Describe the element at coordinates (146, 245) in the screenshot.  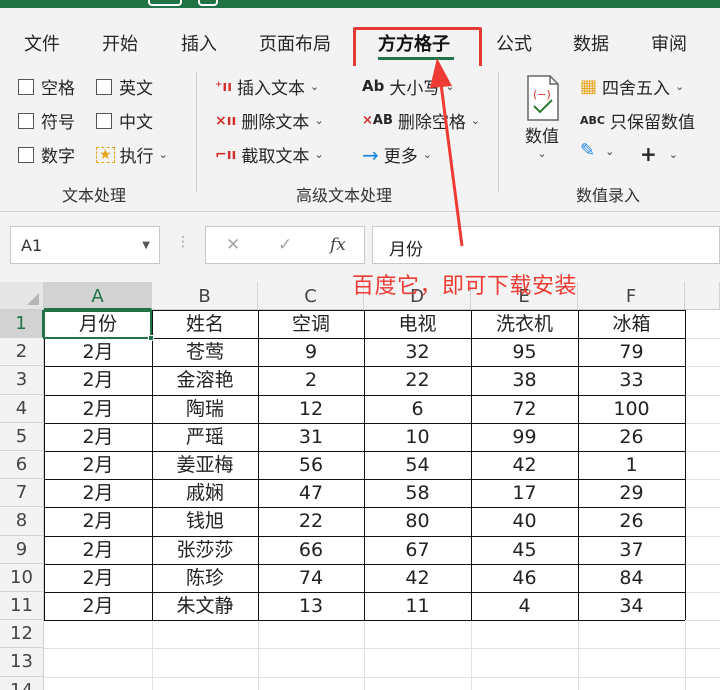
I see `chevron-down-icon: ▼` at that location.